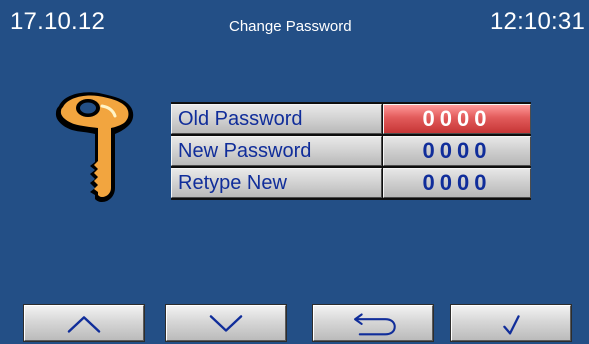 The height and width of the screenshot is (344, 589). What do you see at coordinates (276, 151) in the screenshot?
I see `new-password-label: New Password` at bounding box center [276, 151].